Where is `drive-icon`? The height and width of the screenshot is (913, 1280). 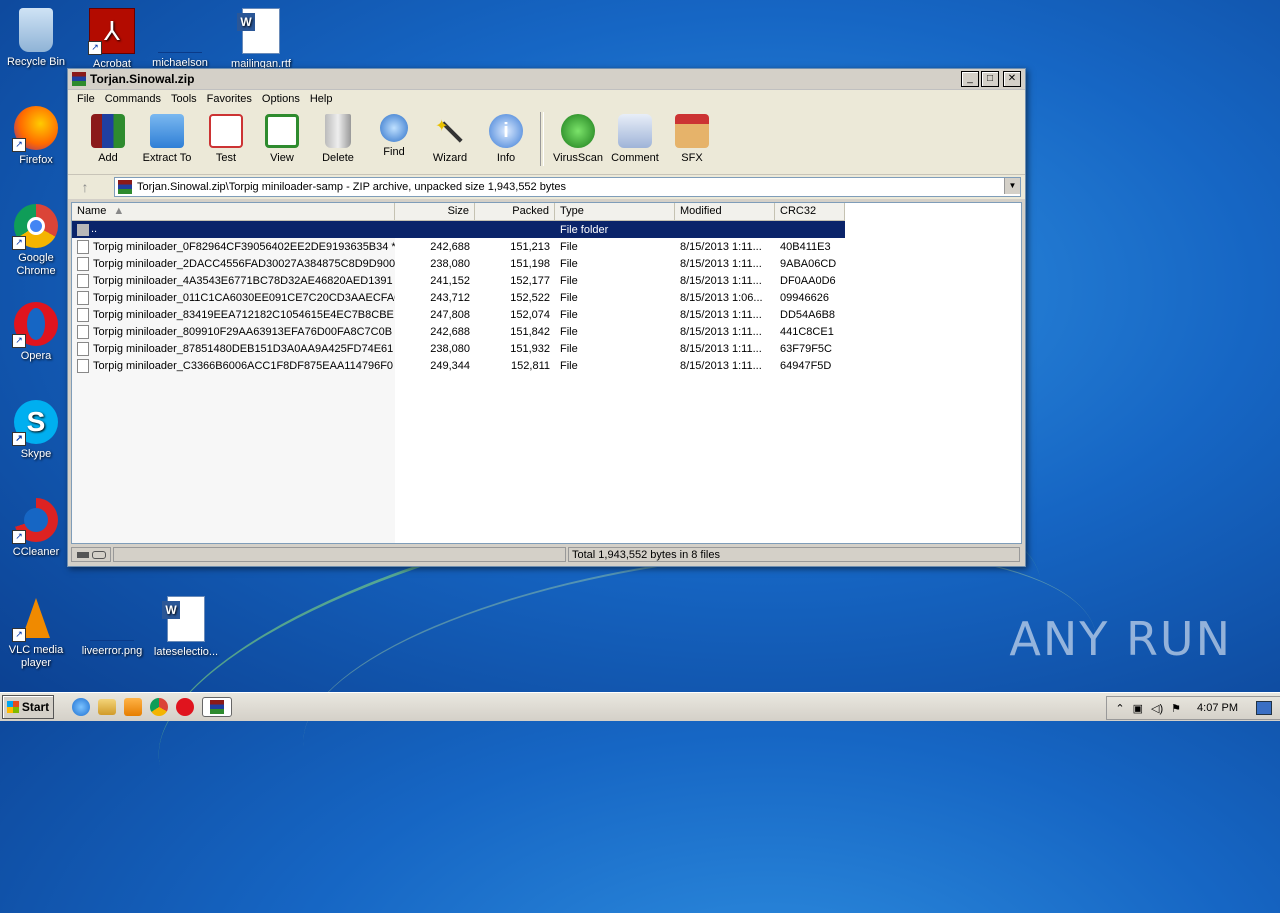 drive-icon is located at coordinates (82, 554).